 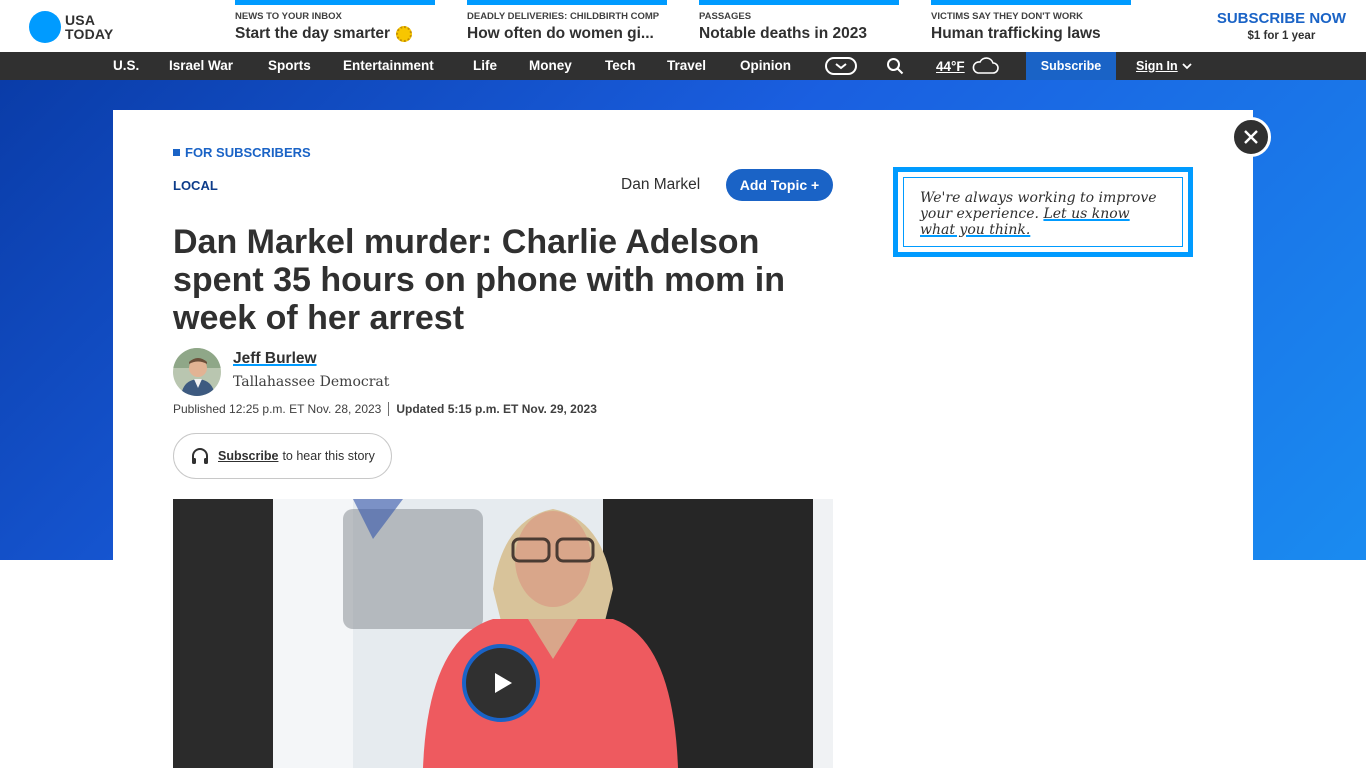 I want to click on promo-kicker: PASSAGES, so click(x=725, y=16).